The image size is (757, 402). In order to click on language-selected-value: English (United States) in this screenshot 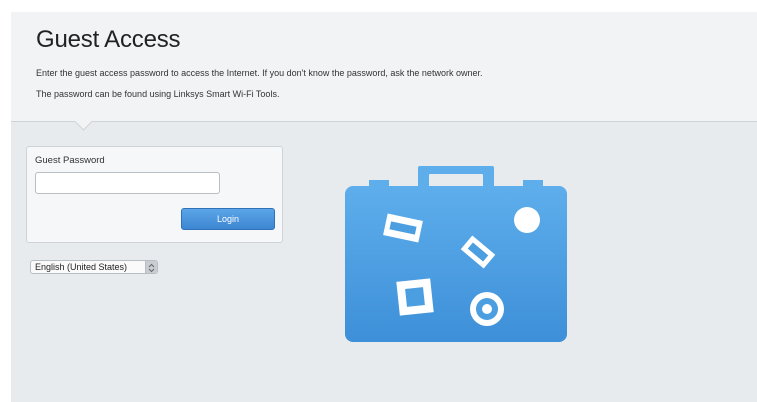, I will do `click(81, 267)`.